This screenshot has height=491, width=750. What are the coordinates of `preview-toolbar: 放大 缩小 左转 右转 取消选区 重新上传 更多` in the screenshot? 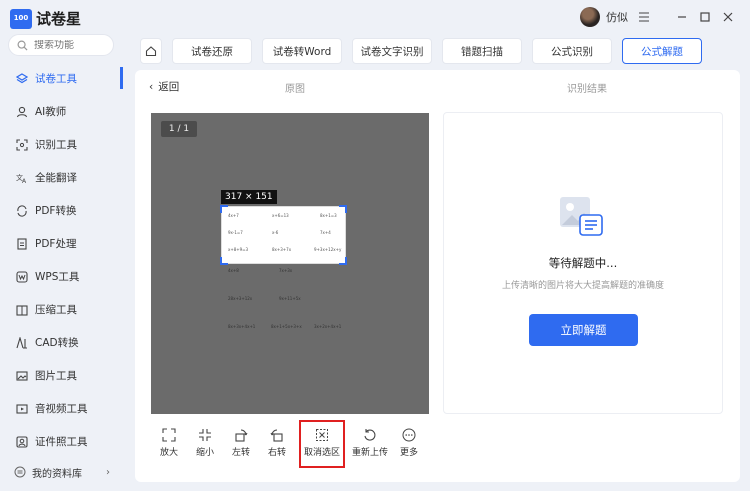 It's located at (289, 444).